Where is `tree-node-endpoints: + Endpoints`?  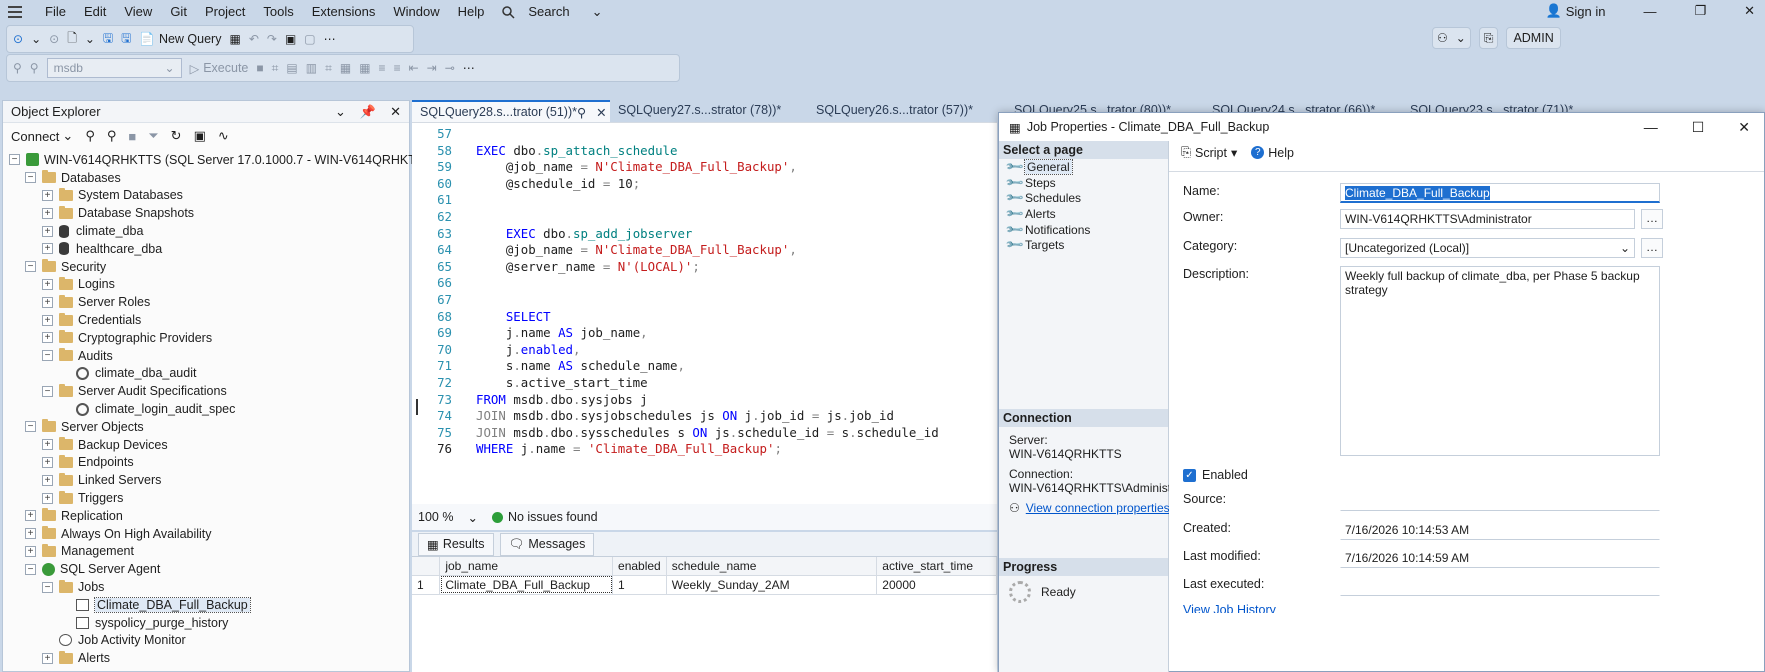 tree-node-endpoints: + Endpoints is located at coordinates (206, 463).